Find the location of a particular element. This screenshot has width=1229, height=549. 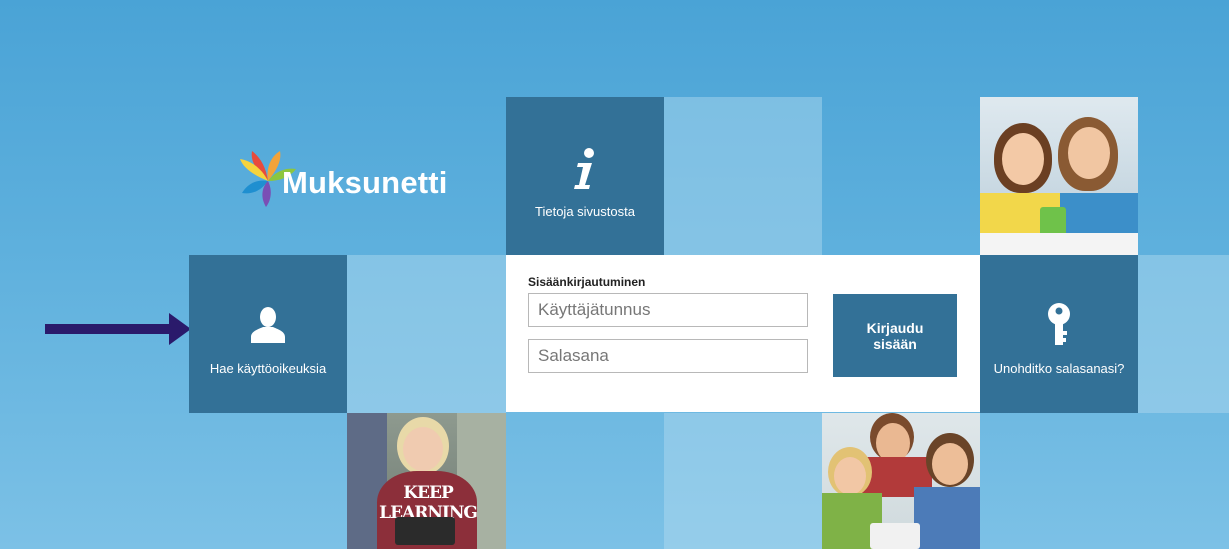

login-heading: Sisäänkirjautuminen is located at coordinates (587, 282).